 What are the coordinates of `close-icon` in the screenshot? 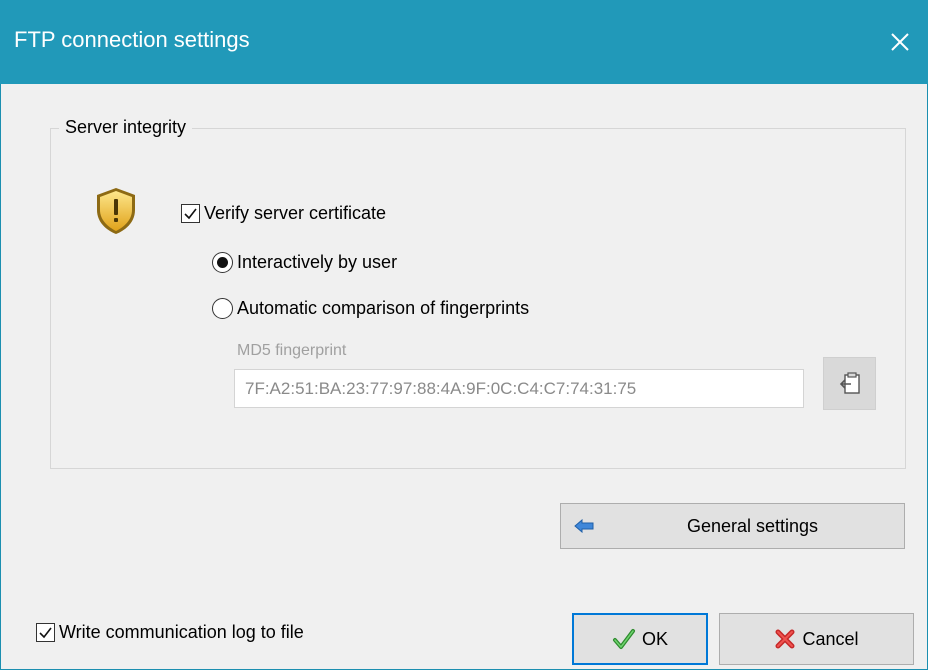 It's located at (900, 42).